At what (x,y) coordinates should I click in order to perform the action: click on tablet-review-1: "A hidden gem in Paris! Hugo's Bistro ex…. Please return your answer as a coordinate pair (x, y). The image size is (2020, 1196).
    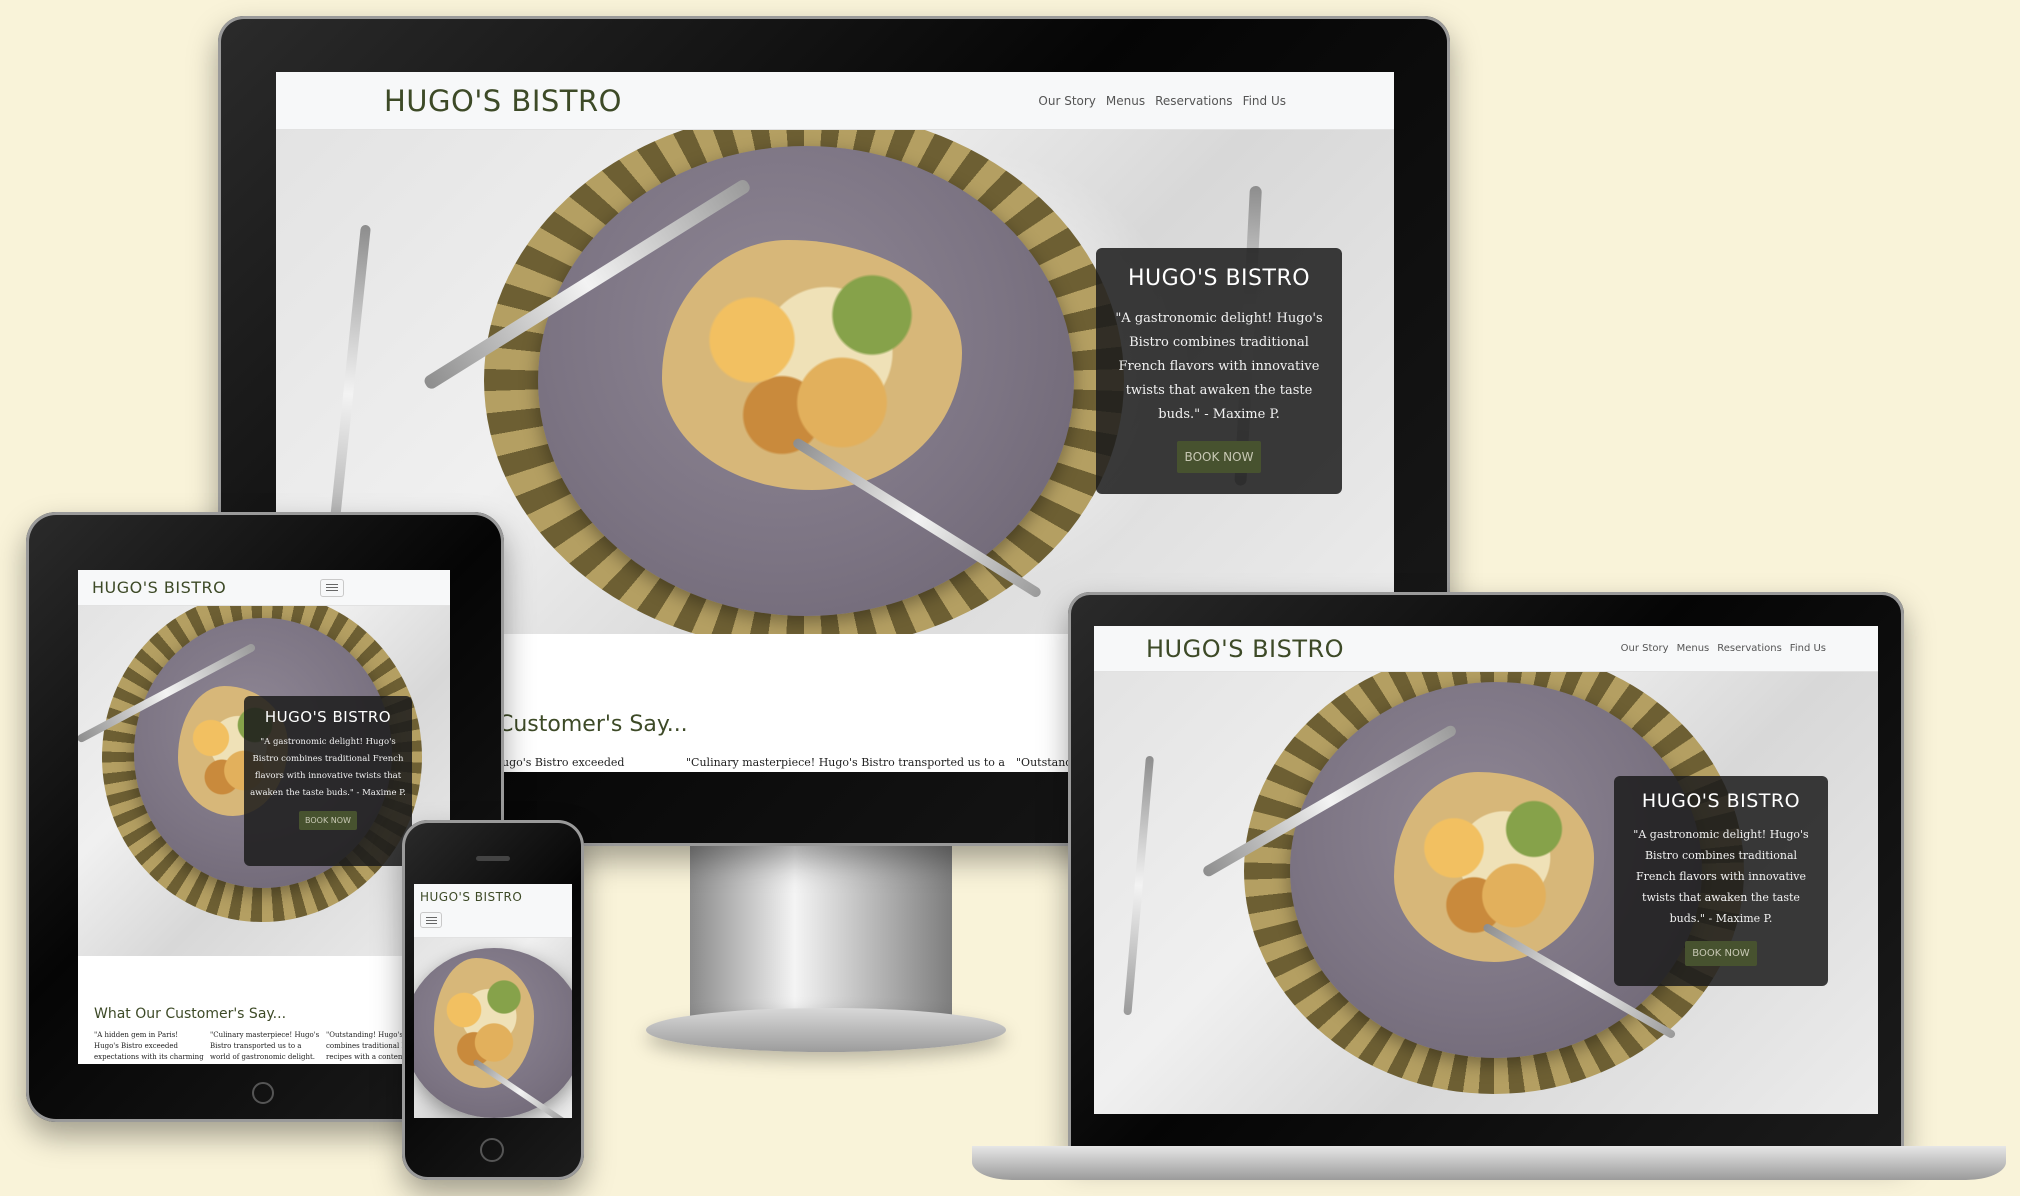
    Looking at the image, I should click on (149, 1046).